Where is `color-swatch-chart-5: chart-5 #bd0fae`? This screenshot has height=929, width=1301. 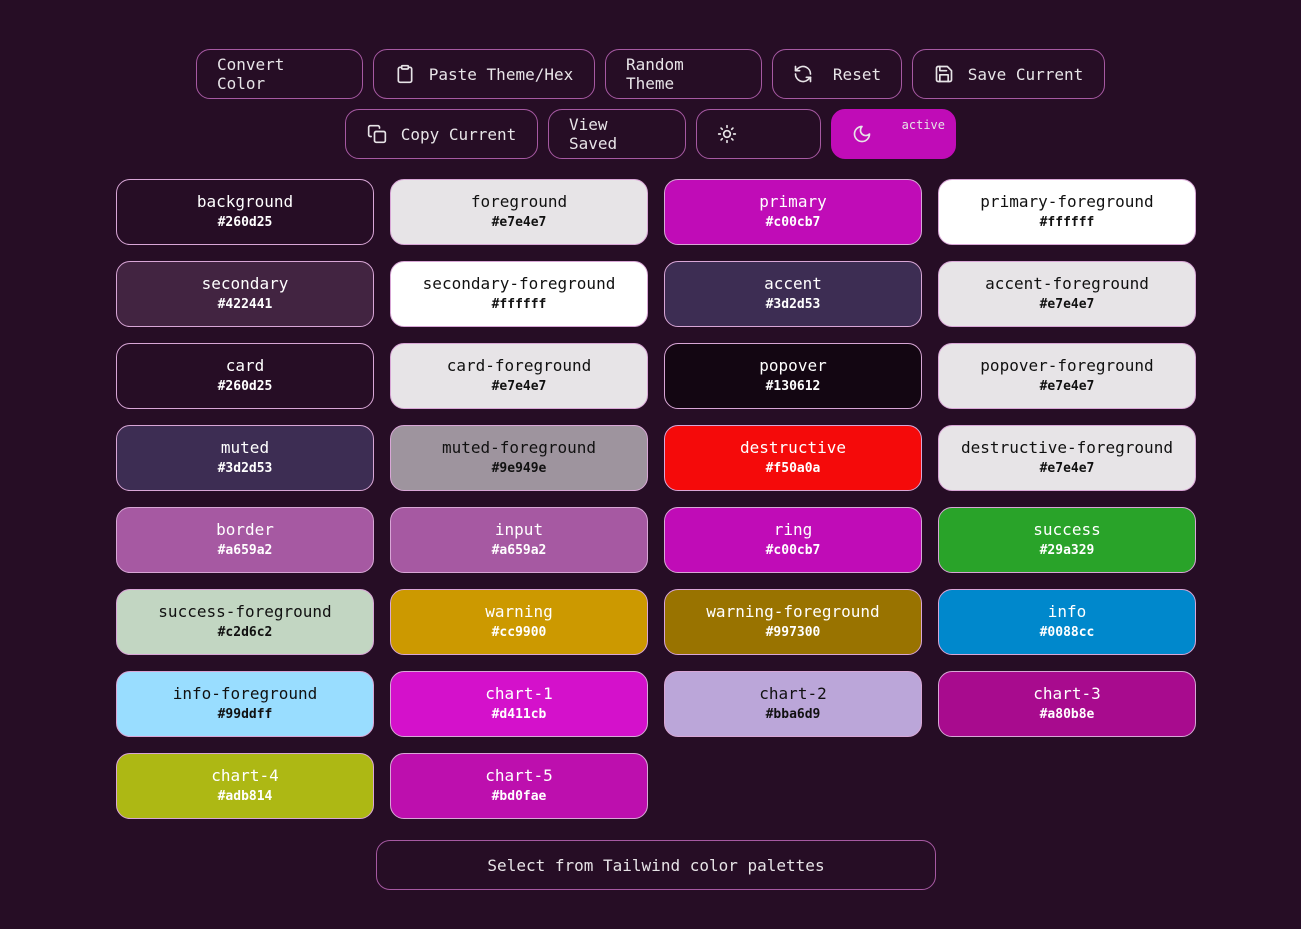 color-swatch-chart-5: chart-5 #bd0fae is located at coordinates (519, 786).